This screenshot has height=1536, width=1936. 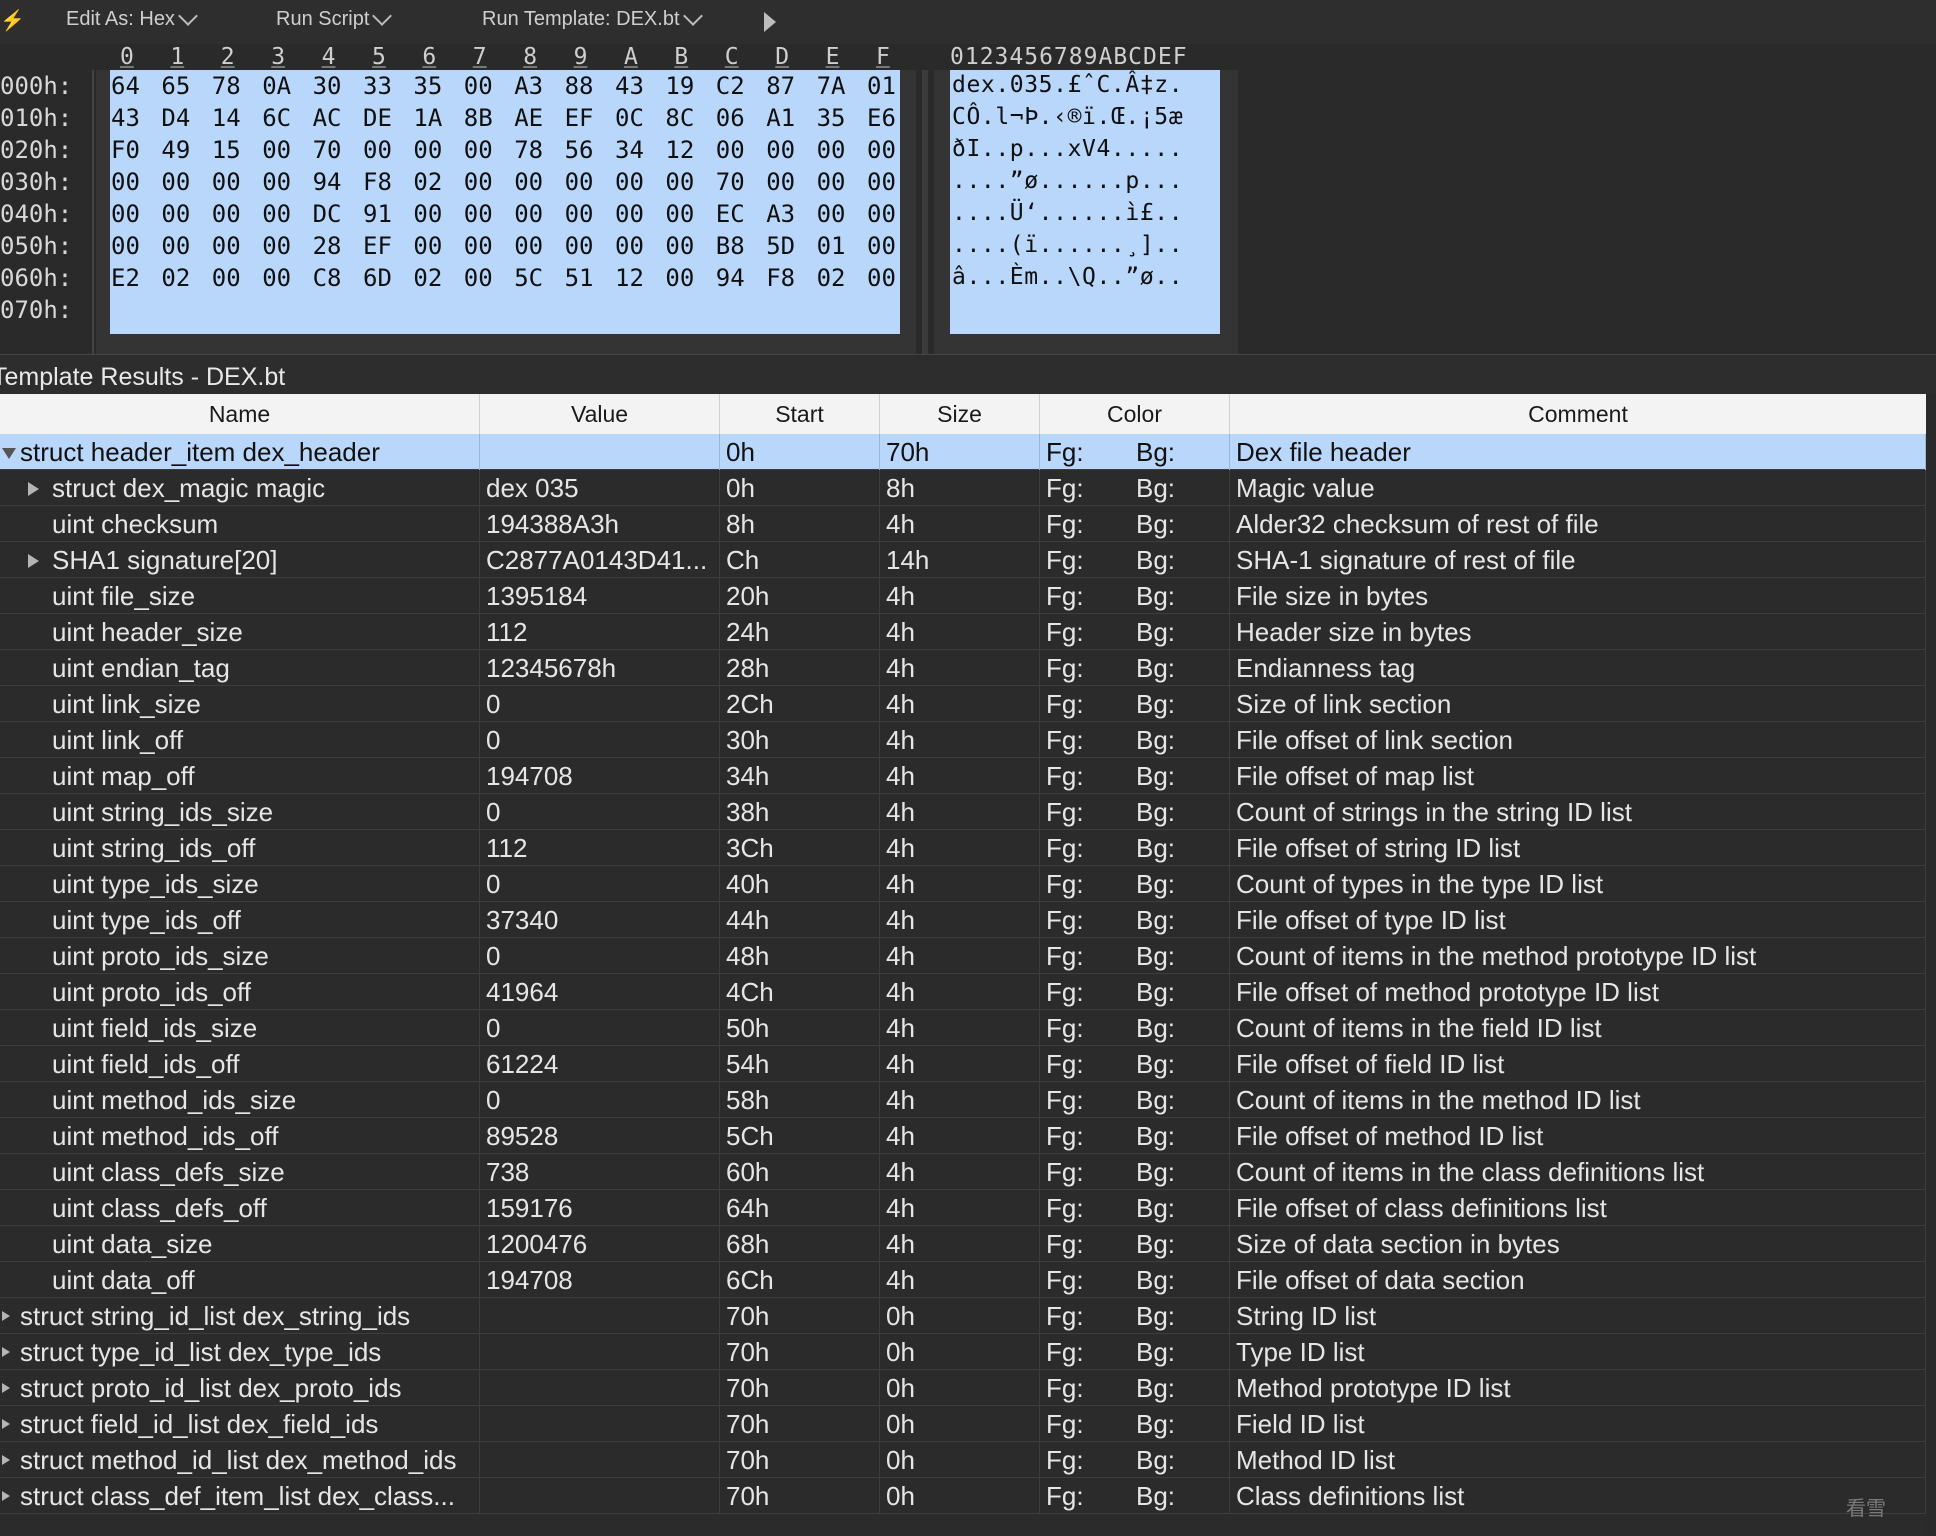 What do you see at coordinates (478, 118) in the screenshot?
I see `hex-byte: 8B` at bounding box center [478, 118].